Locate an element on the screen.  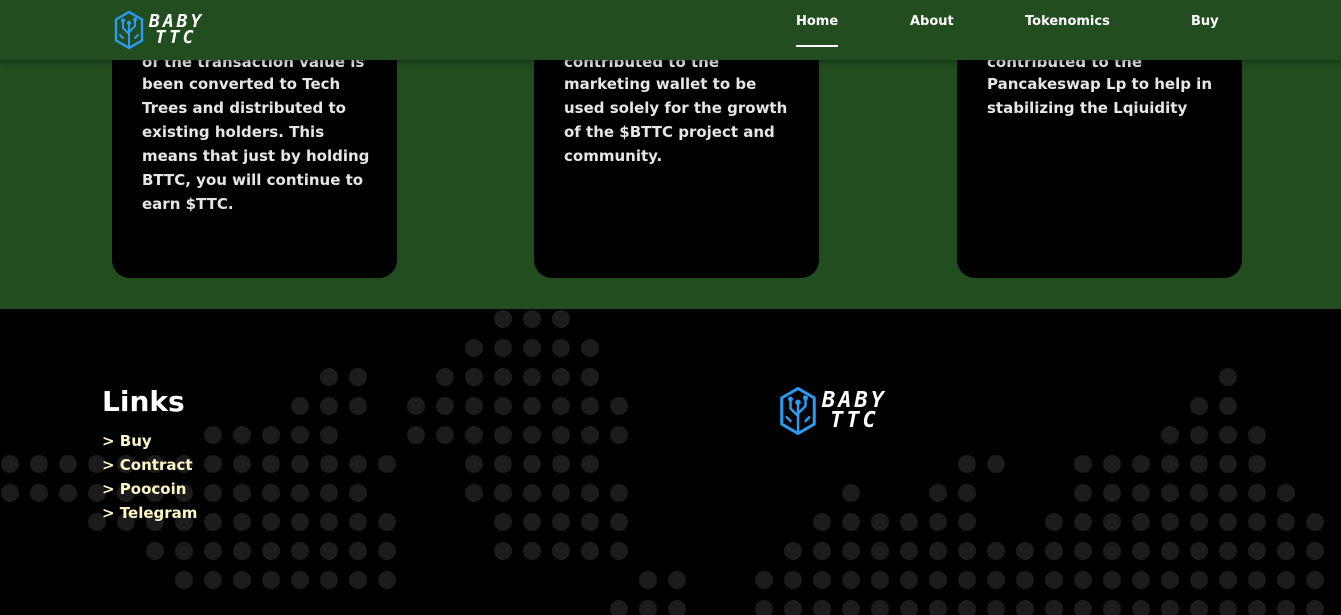
footer-link-contract: > Contract is located at coordinates (147, 465).